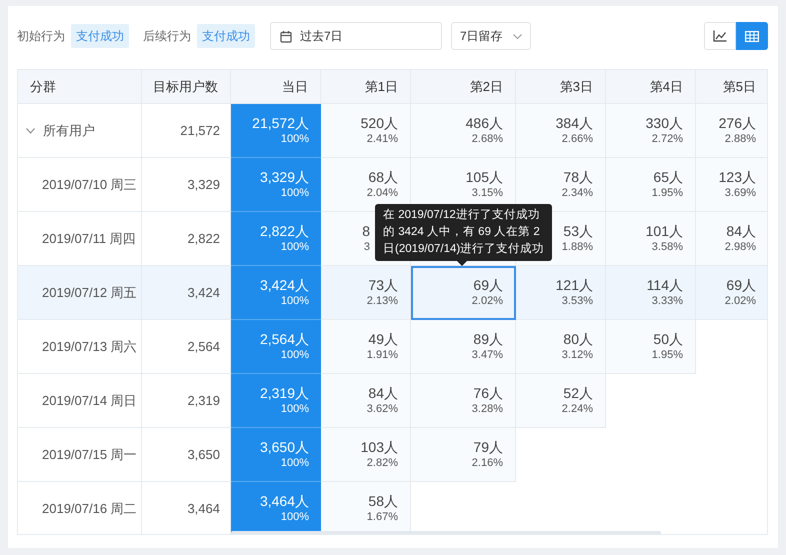 The image size is (786, 555). I want to click on retention-cell: 80人 3.12%, so click(561, 347).